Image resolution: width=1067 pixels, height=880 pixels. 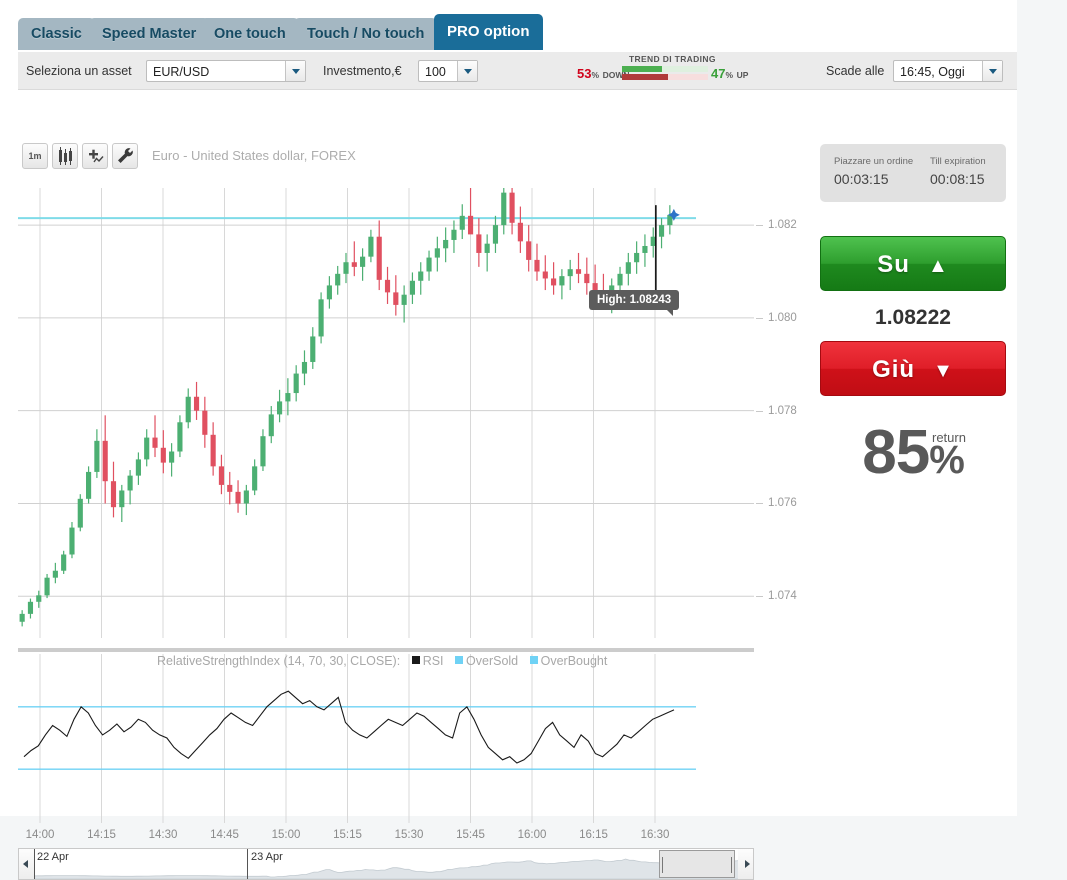 I want to click on up-arrow-icon: ▲, so click(x=938, y=266).